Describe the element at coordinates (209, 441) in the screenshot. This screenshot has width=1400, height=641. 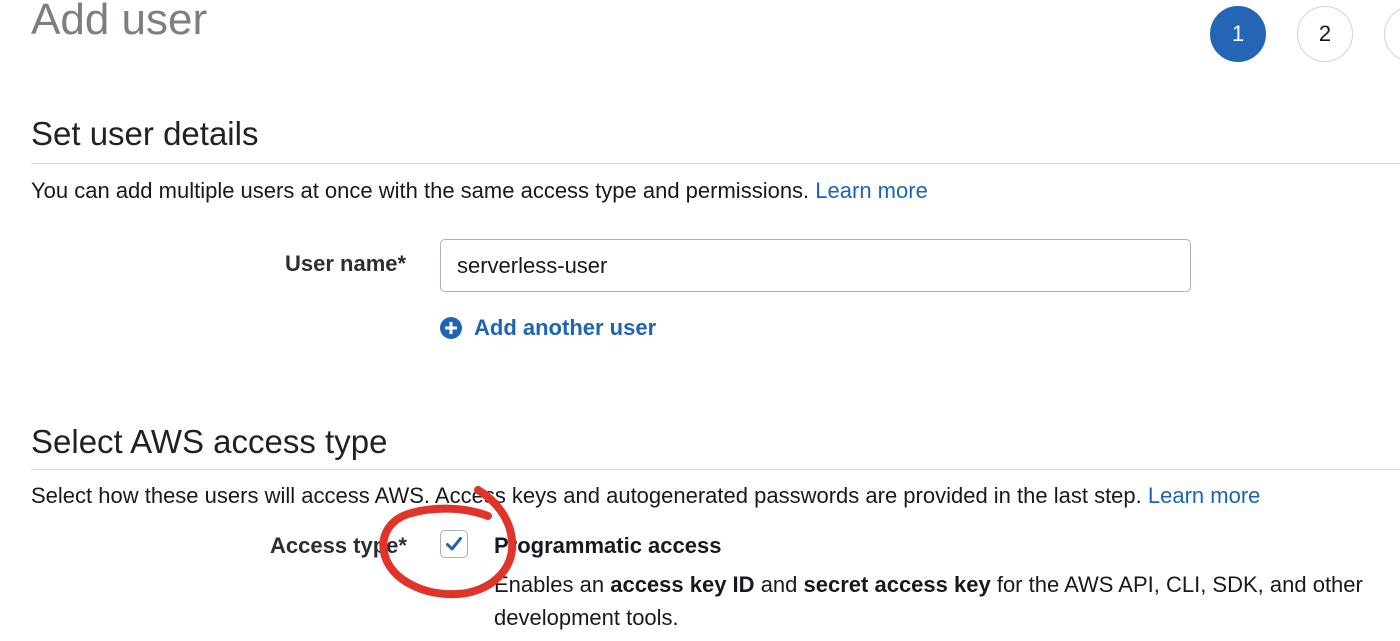
I see `section-heading-access-type: Select AWS access type` at that location.